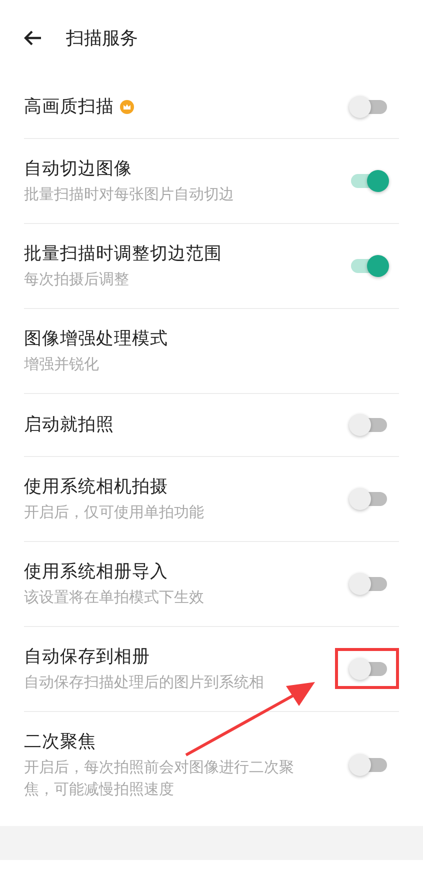 The width and height of the screenshot is (423, 870). What do you see at coordinates (60, 742) in the screenshot?
I see `setting-title: 二次聚焦` at bounding box center [60, 742].